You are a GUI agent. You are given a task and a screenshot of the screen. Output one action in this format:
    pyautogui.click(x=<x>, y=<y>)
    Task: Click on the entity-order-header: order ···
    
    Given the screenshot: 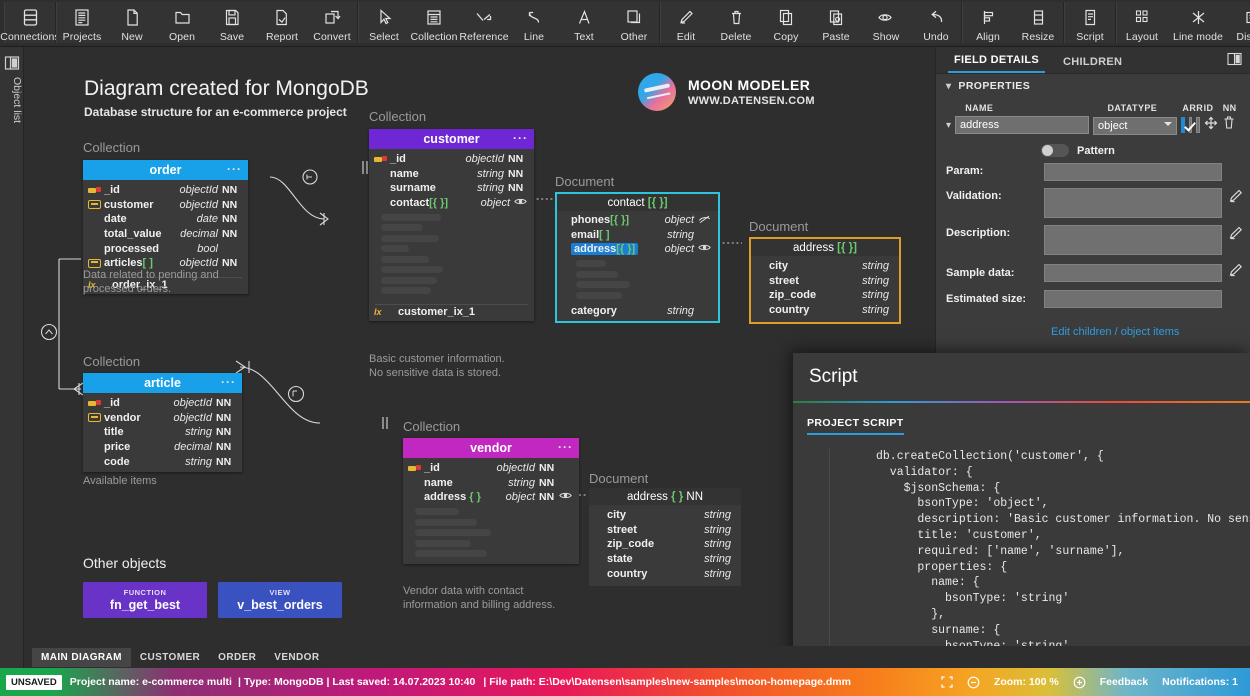 What is the action you would take?
    pyautogui.click(x=165, y=170)
    